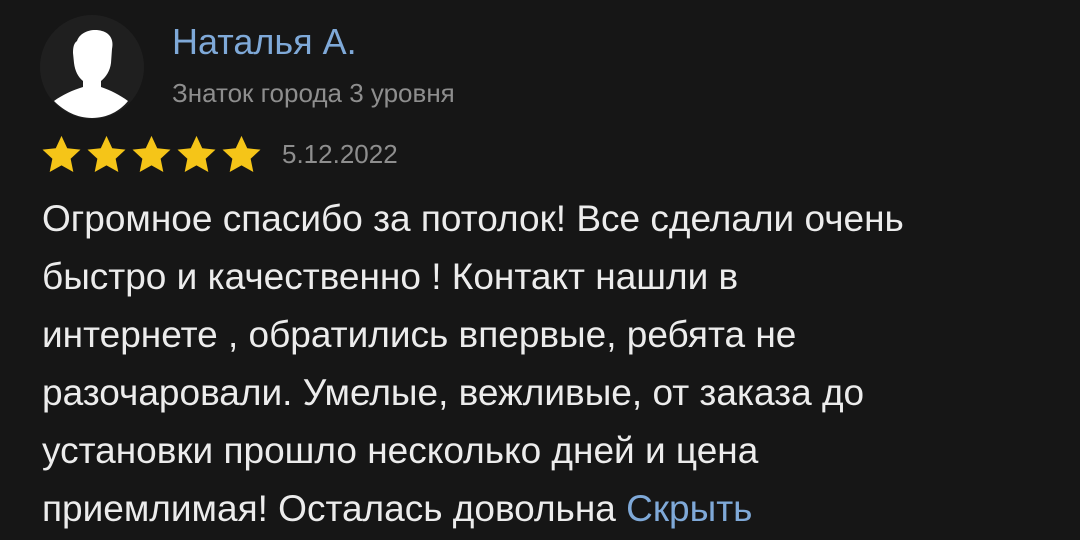 The image size is (1080, 540). Describe the element at coordinates (390, 276) in the screenshot. I see `review-text-line: быстро и качественно ! Контакт нашли в` at that location.